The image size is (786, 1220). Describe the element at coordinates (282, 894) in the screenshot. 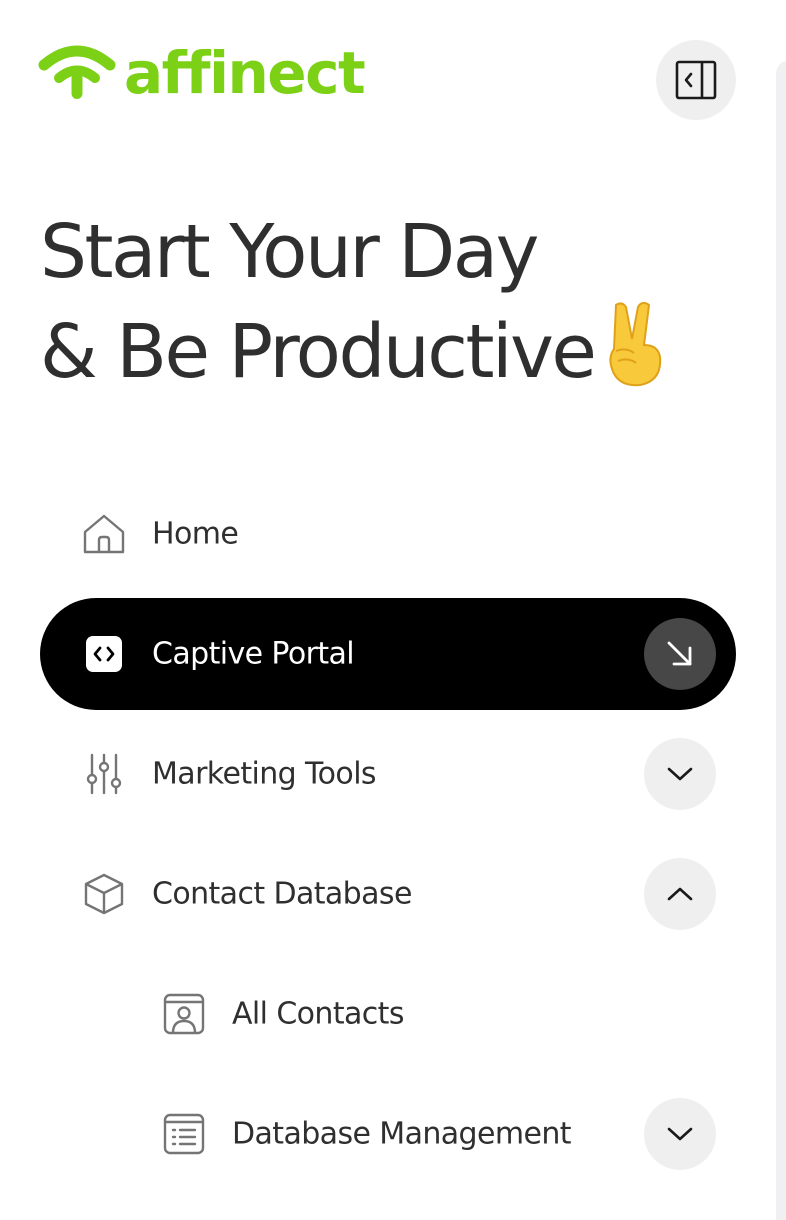

I see `nav-item-label: Contact Database` at that location.